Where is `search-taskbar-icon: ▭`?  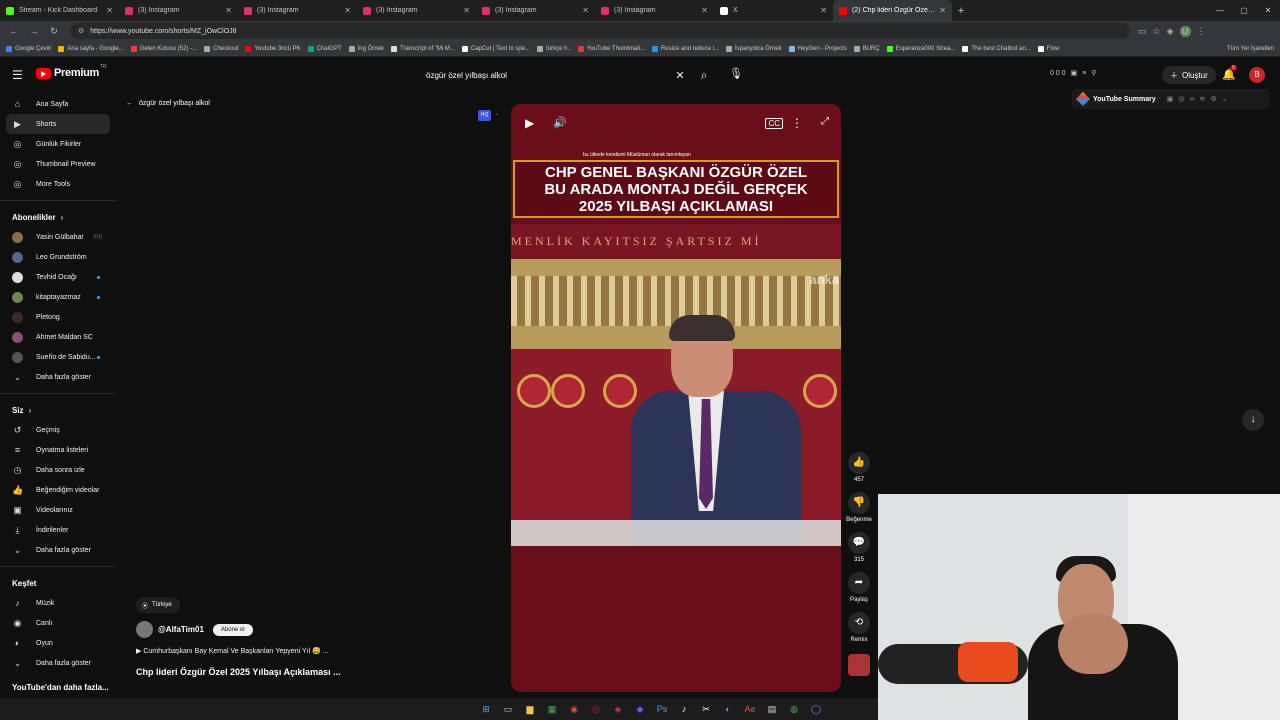 search-taskbar-icon: ▭ is located at coordinates (508, 709).